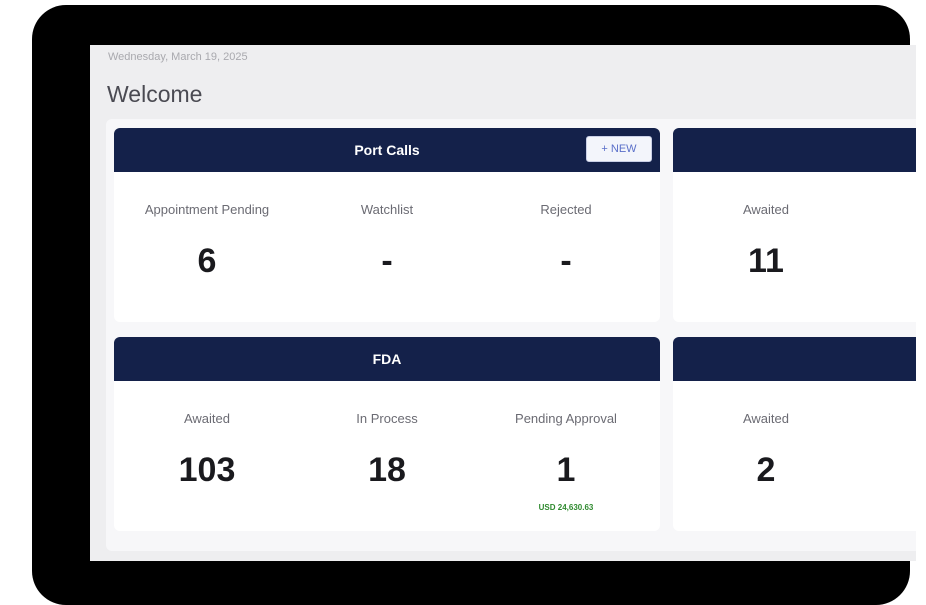  I want to click on port-calls-header: Port Calls + NEW, so click(387, 150).